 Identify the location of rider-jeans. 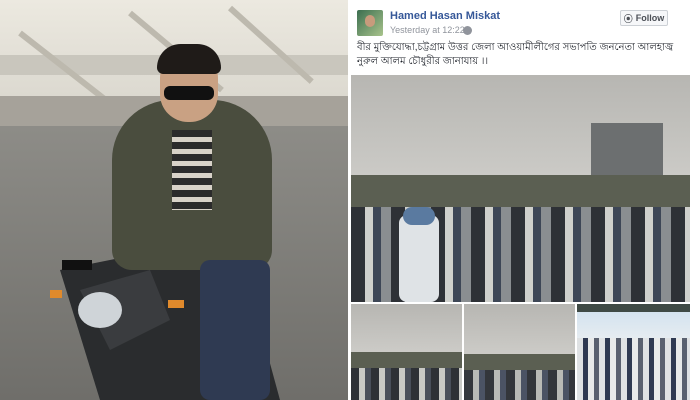
(235, 330).